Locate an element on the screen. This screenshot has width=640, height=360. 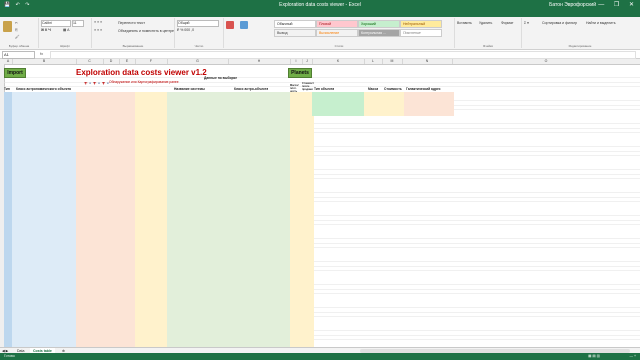
planets-button: Planets is located at coordinates (300, 73).